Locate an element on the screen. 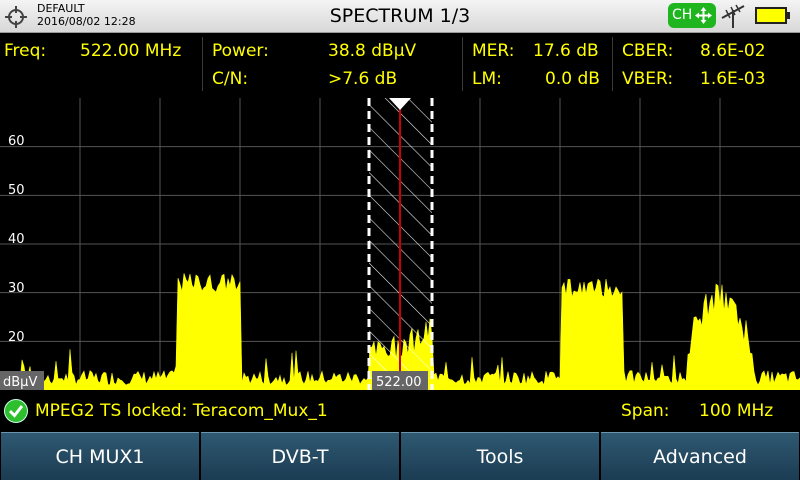  lock-status-text: MPEG2 TS locked: Teracom_Mux_1 is located at coordinates (181, 411).